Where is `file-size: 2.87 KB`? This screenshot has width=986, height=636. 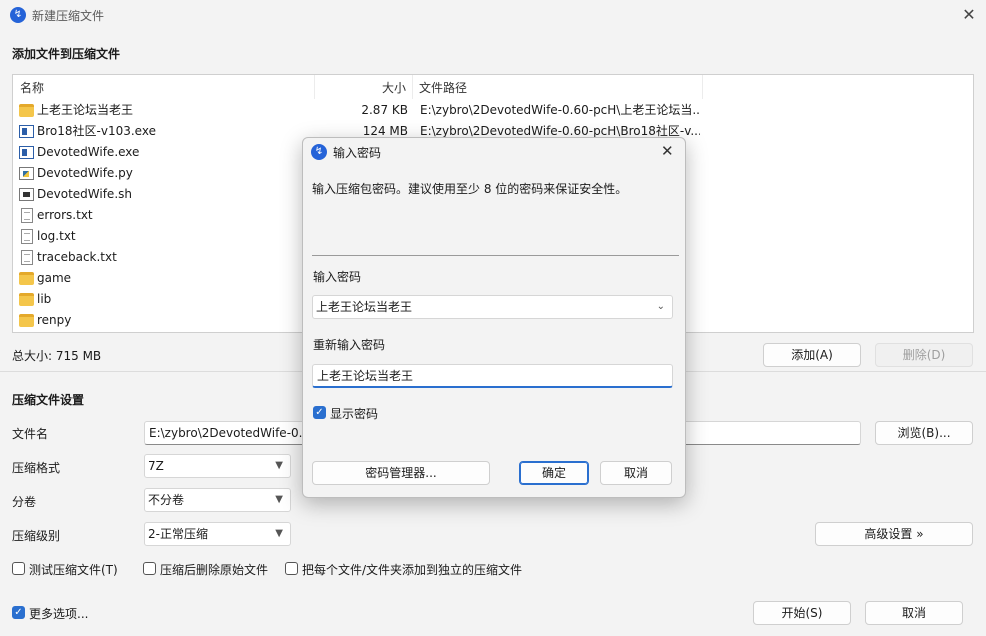
file-size: 2.87 KB is located at coordinates (384, 110).